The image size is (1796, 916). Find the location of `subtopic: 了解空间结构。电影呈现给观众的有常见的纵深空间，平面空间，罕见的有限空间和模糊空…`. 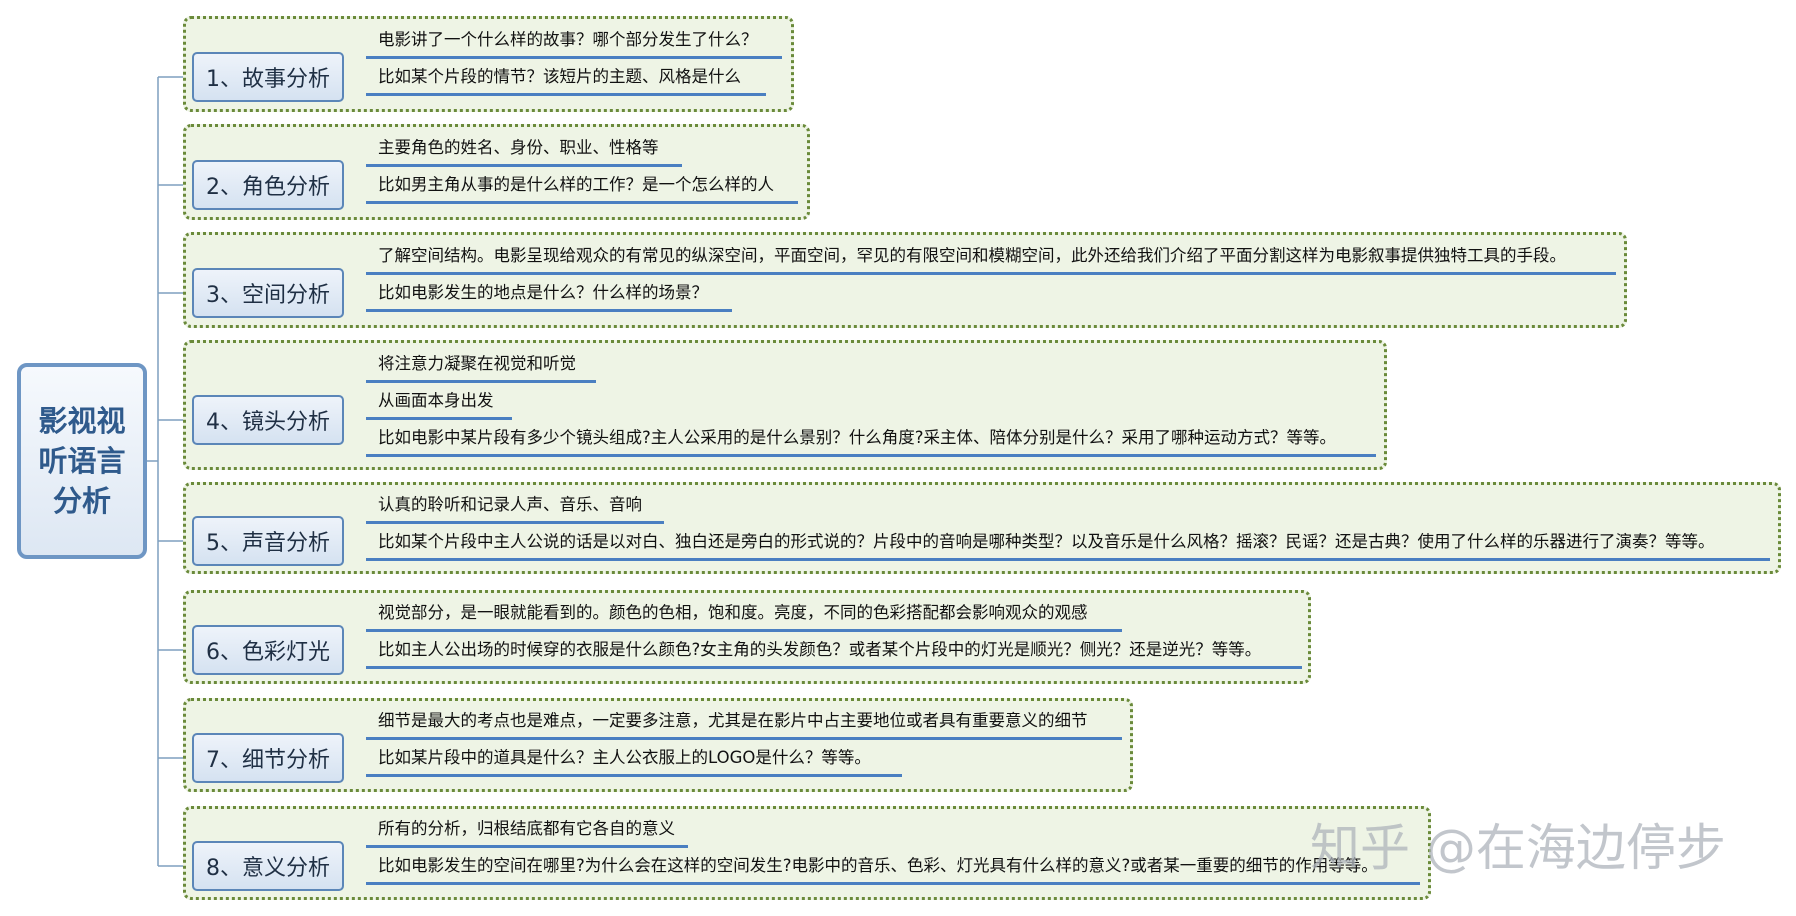

subtopic: 了解空间结构。电影呈现给观众的有常见的纵深空间，平面空间，罕见的有限空间和模糊空… is located at coordinates (991, 258).